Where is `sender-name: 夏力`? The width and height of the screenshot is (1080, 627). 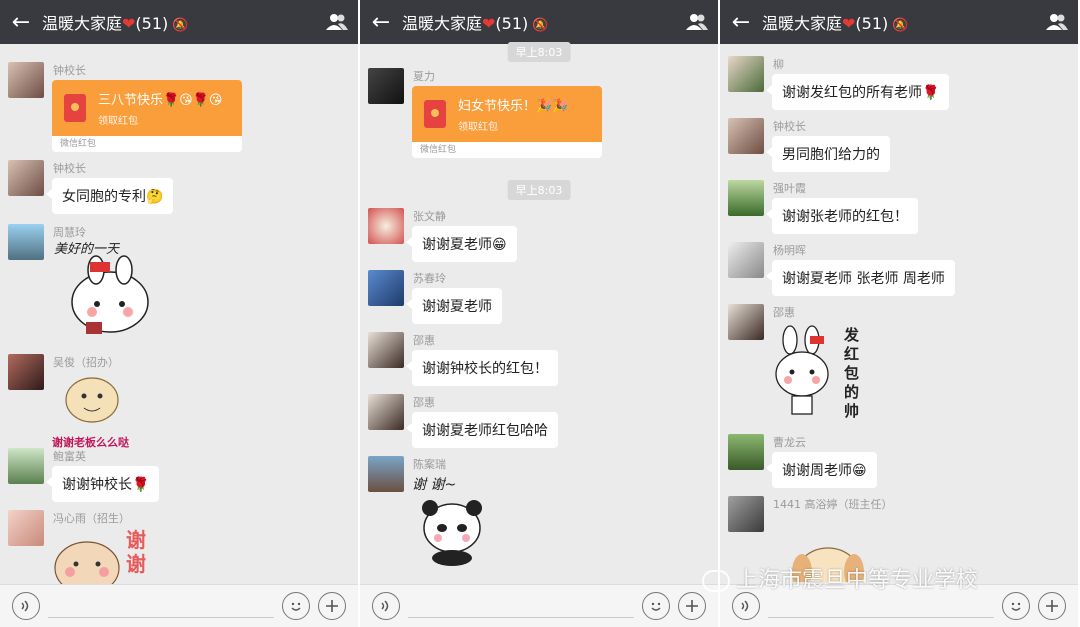
sender-name: 夏力 is located at coordinates (424, 76).